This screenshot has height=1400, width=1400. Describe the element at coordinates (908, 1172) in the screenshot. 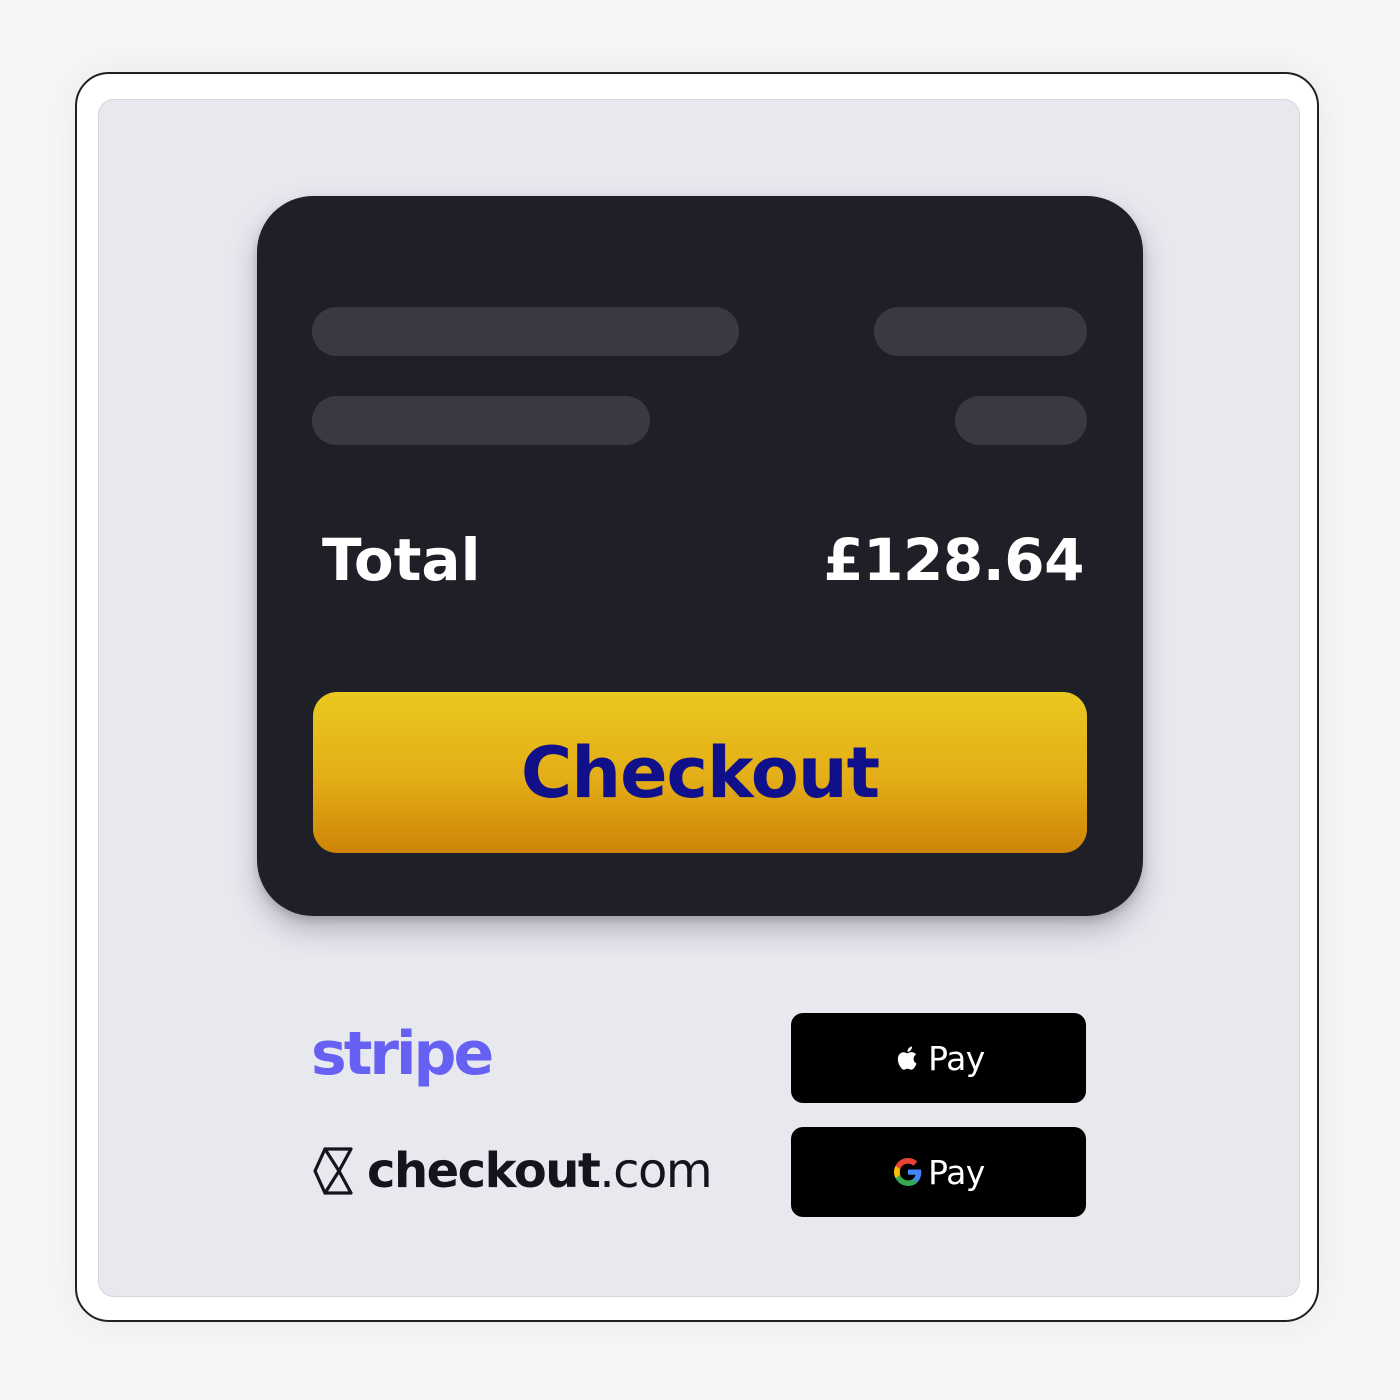

I see `google-g-icon` at that location.